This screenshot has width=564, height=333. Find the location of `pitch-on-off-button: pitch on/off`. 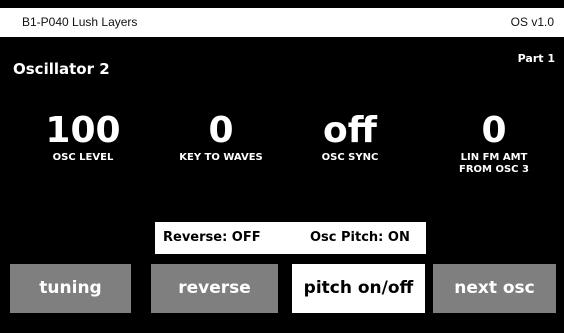

pitch-on-off-button: pitch on/off is located at coordinates (358, 288).